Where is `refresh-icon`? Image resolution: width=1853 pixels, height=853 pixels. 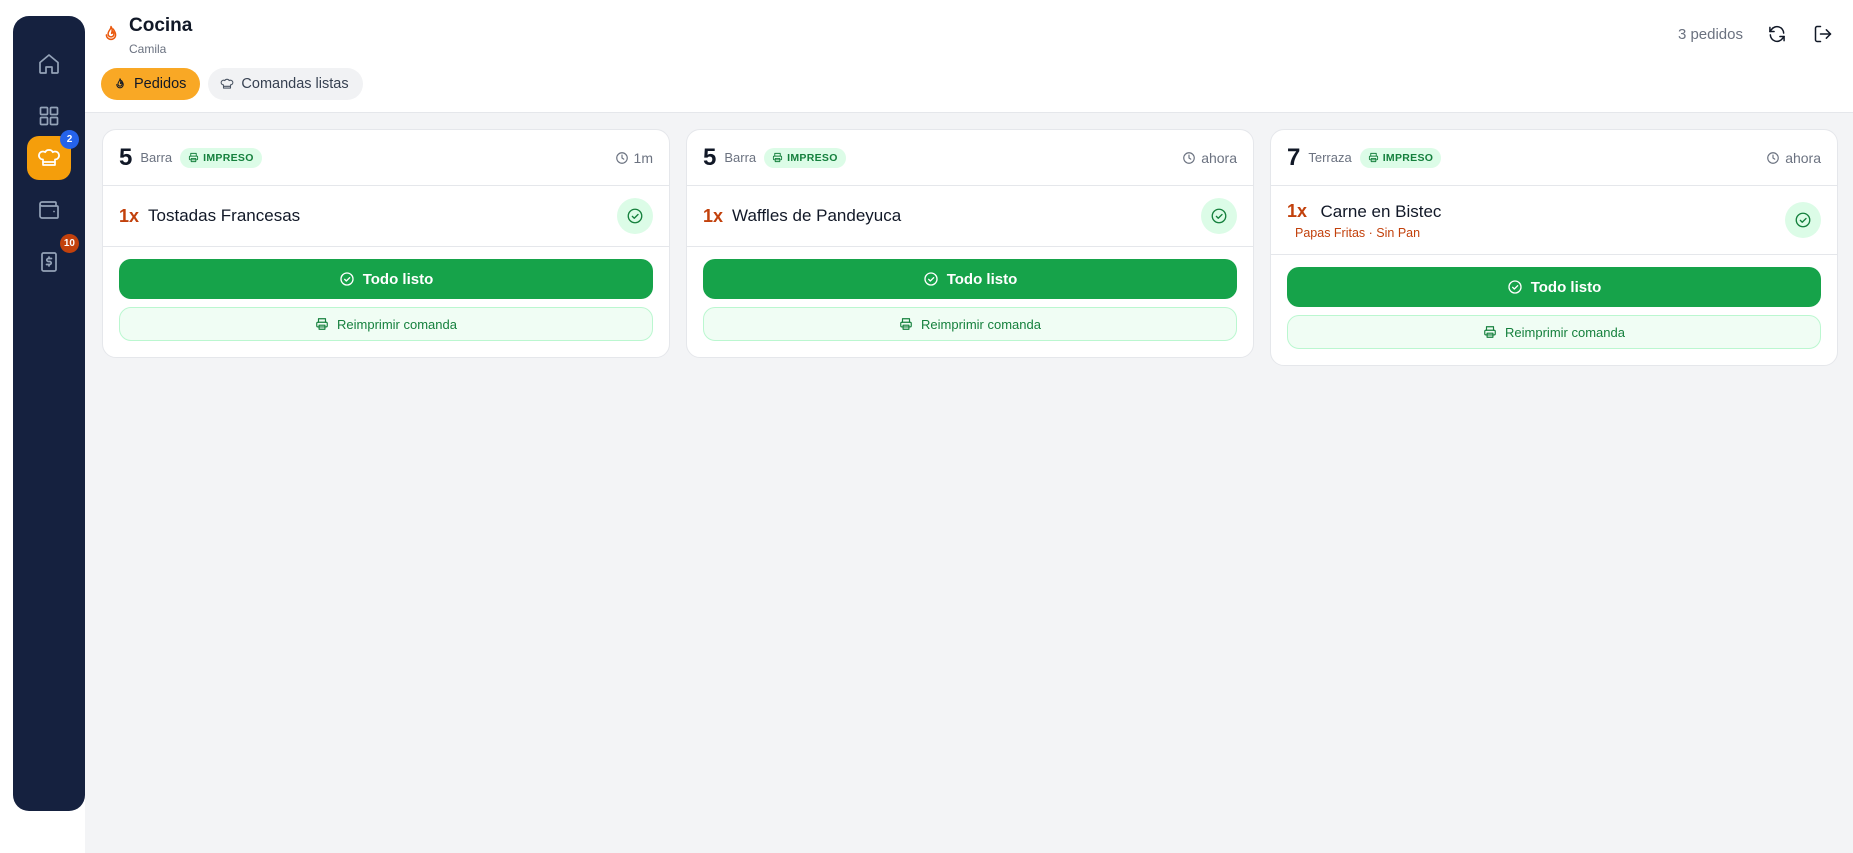 refresh-icon is located at coordinates (1777, 34).